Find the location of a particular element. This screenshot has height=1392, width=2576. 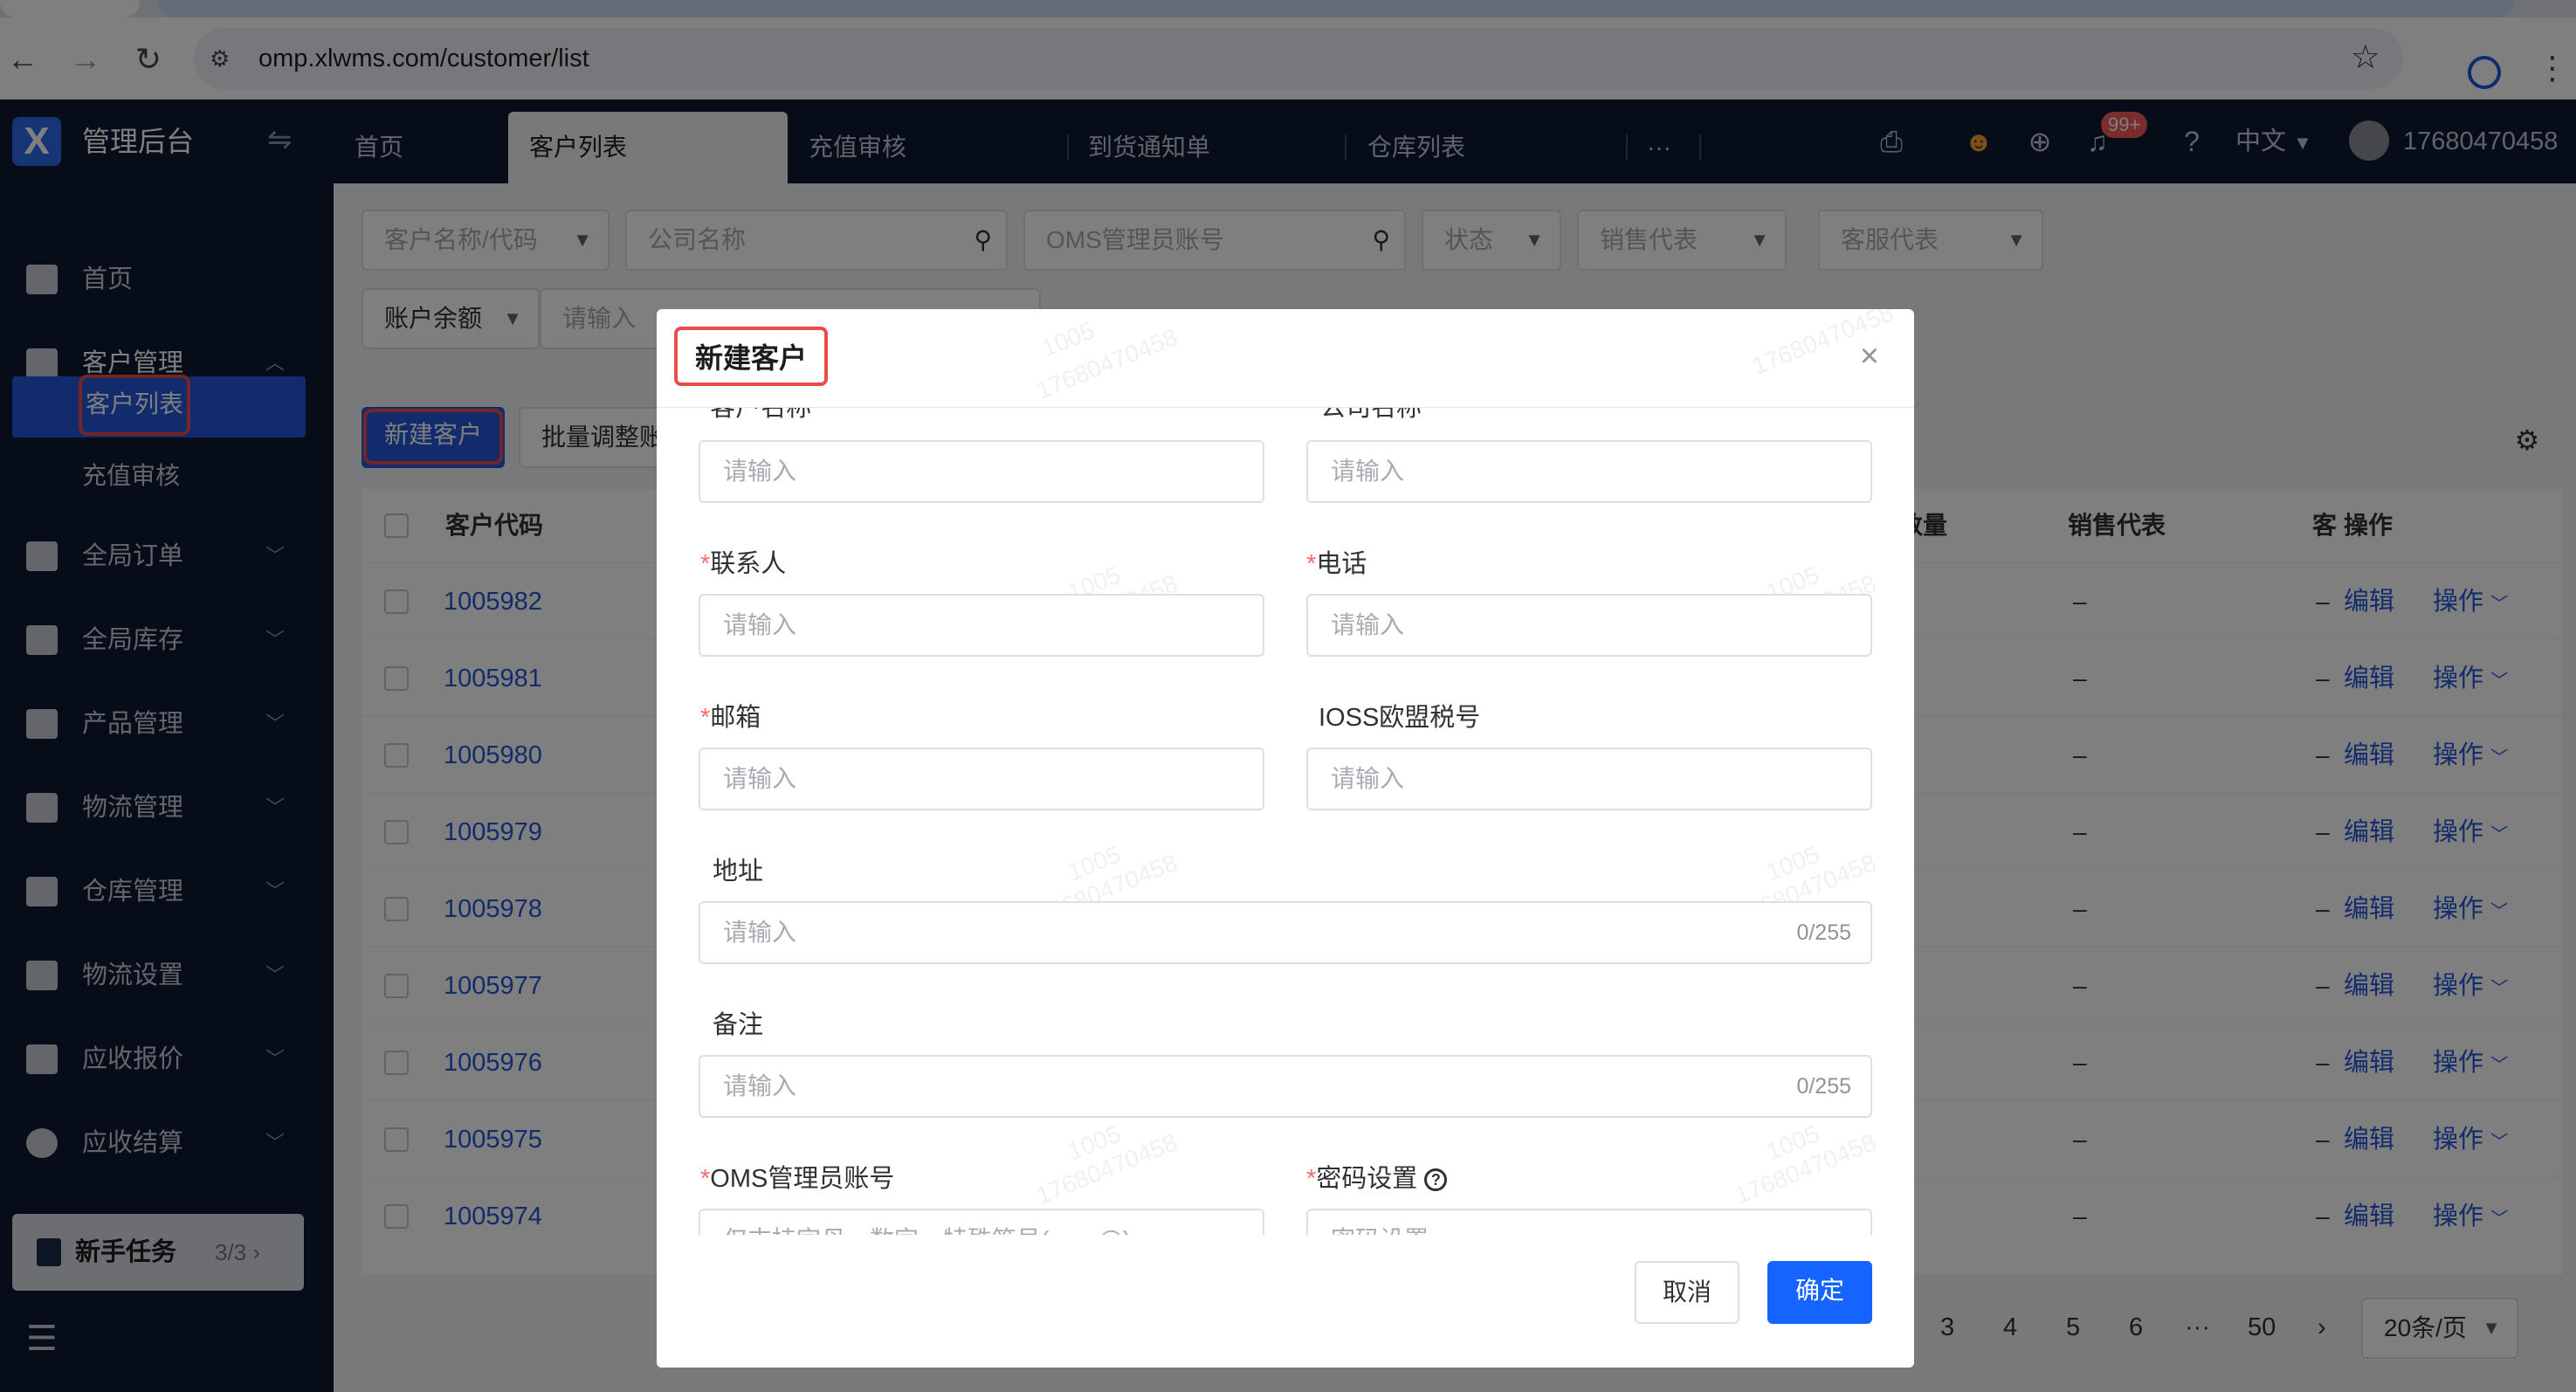

oms-account-label: *OMS管理员账号 is located at coordinates (797, 1179).